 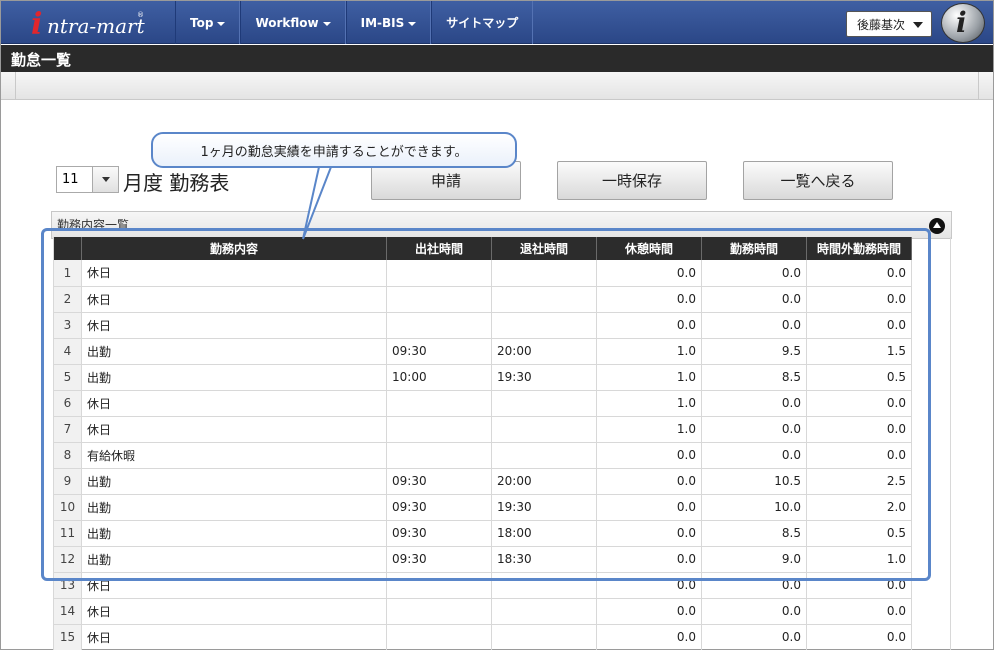 I want to click on menu-im-bis-label: IM-BIS, so click(x=382, y=22).